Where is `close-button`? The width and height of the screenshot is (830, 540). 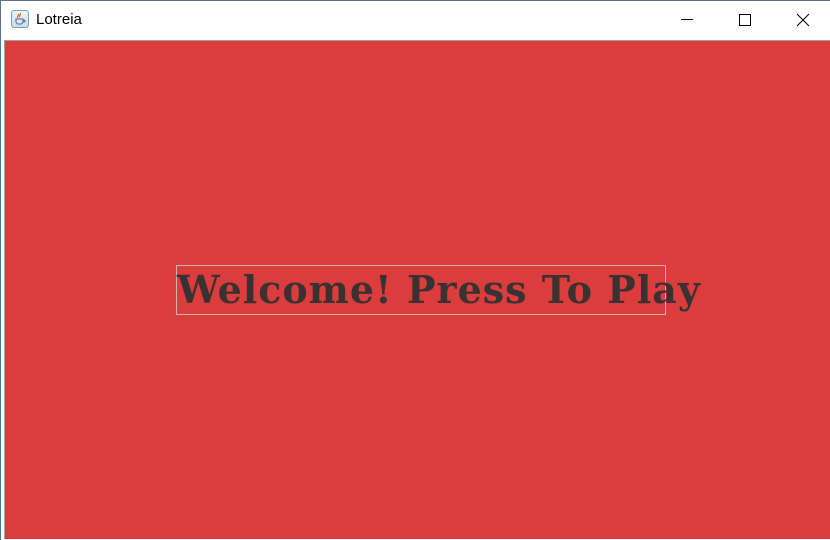 close-button is located at coordinates (802, 20).